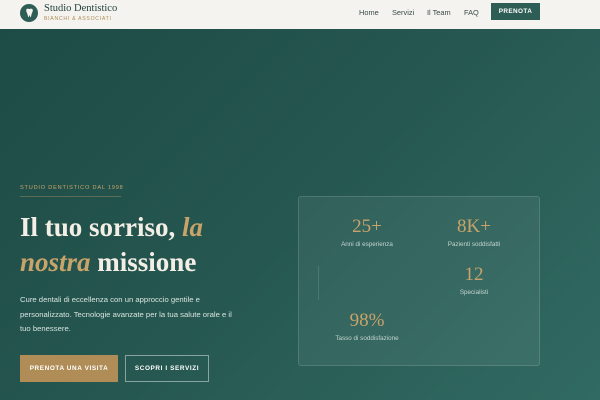 Image resolution: width=600 pixels, height=400 pixels. What do you see at coordinates (72, 188) in the screenshot?
I see `hero-eyebrow: STUDIO DENTISTICO DAL 1998` at bounding box center [72, 188].